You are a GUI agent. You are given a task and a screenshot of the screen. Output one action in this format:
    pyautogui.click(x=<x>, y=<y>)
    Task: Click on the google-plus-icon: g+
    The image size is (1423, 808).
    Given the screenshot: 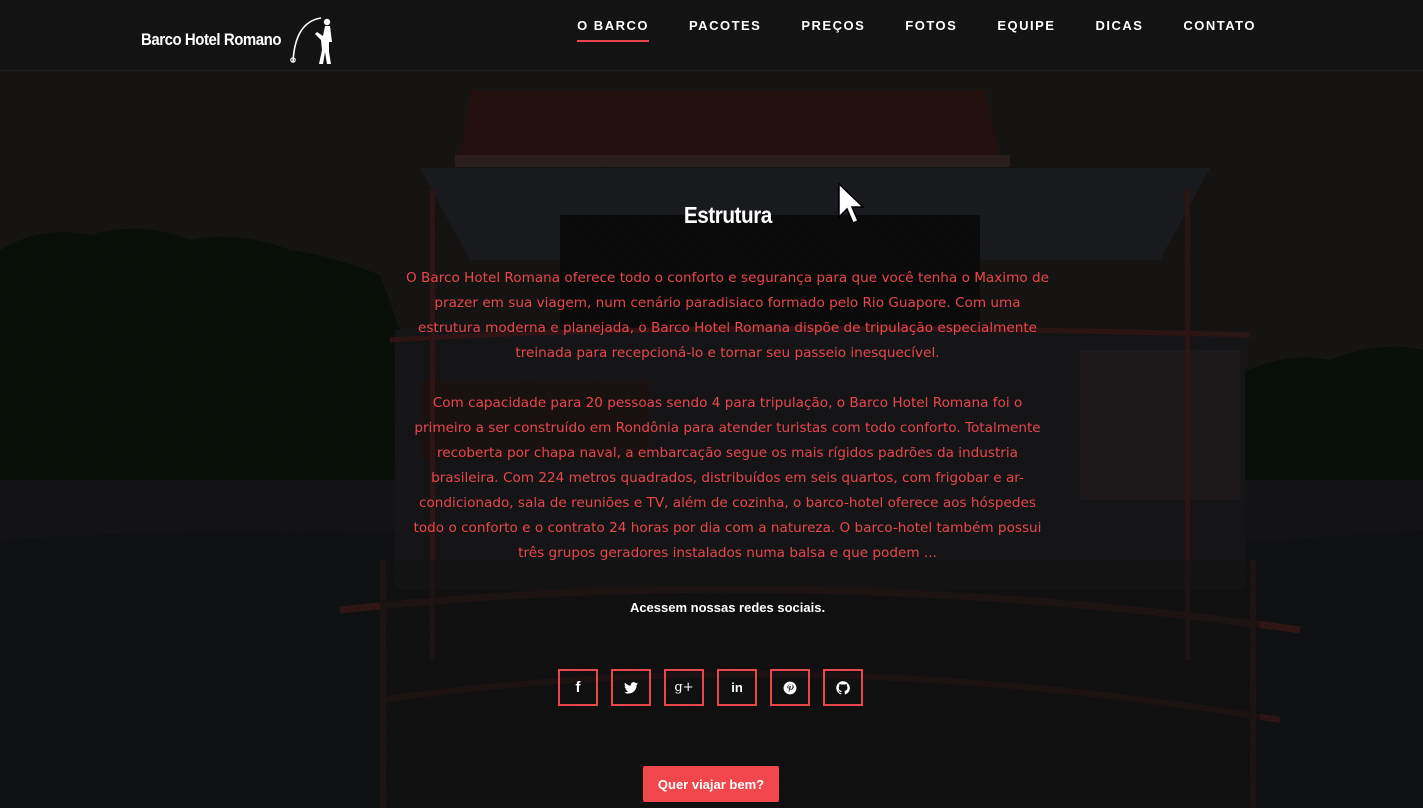 What is the action you would take?
    pyautogui.click(x=684, y=687)
    